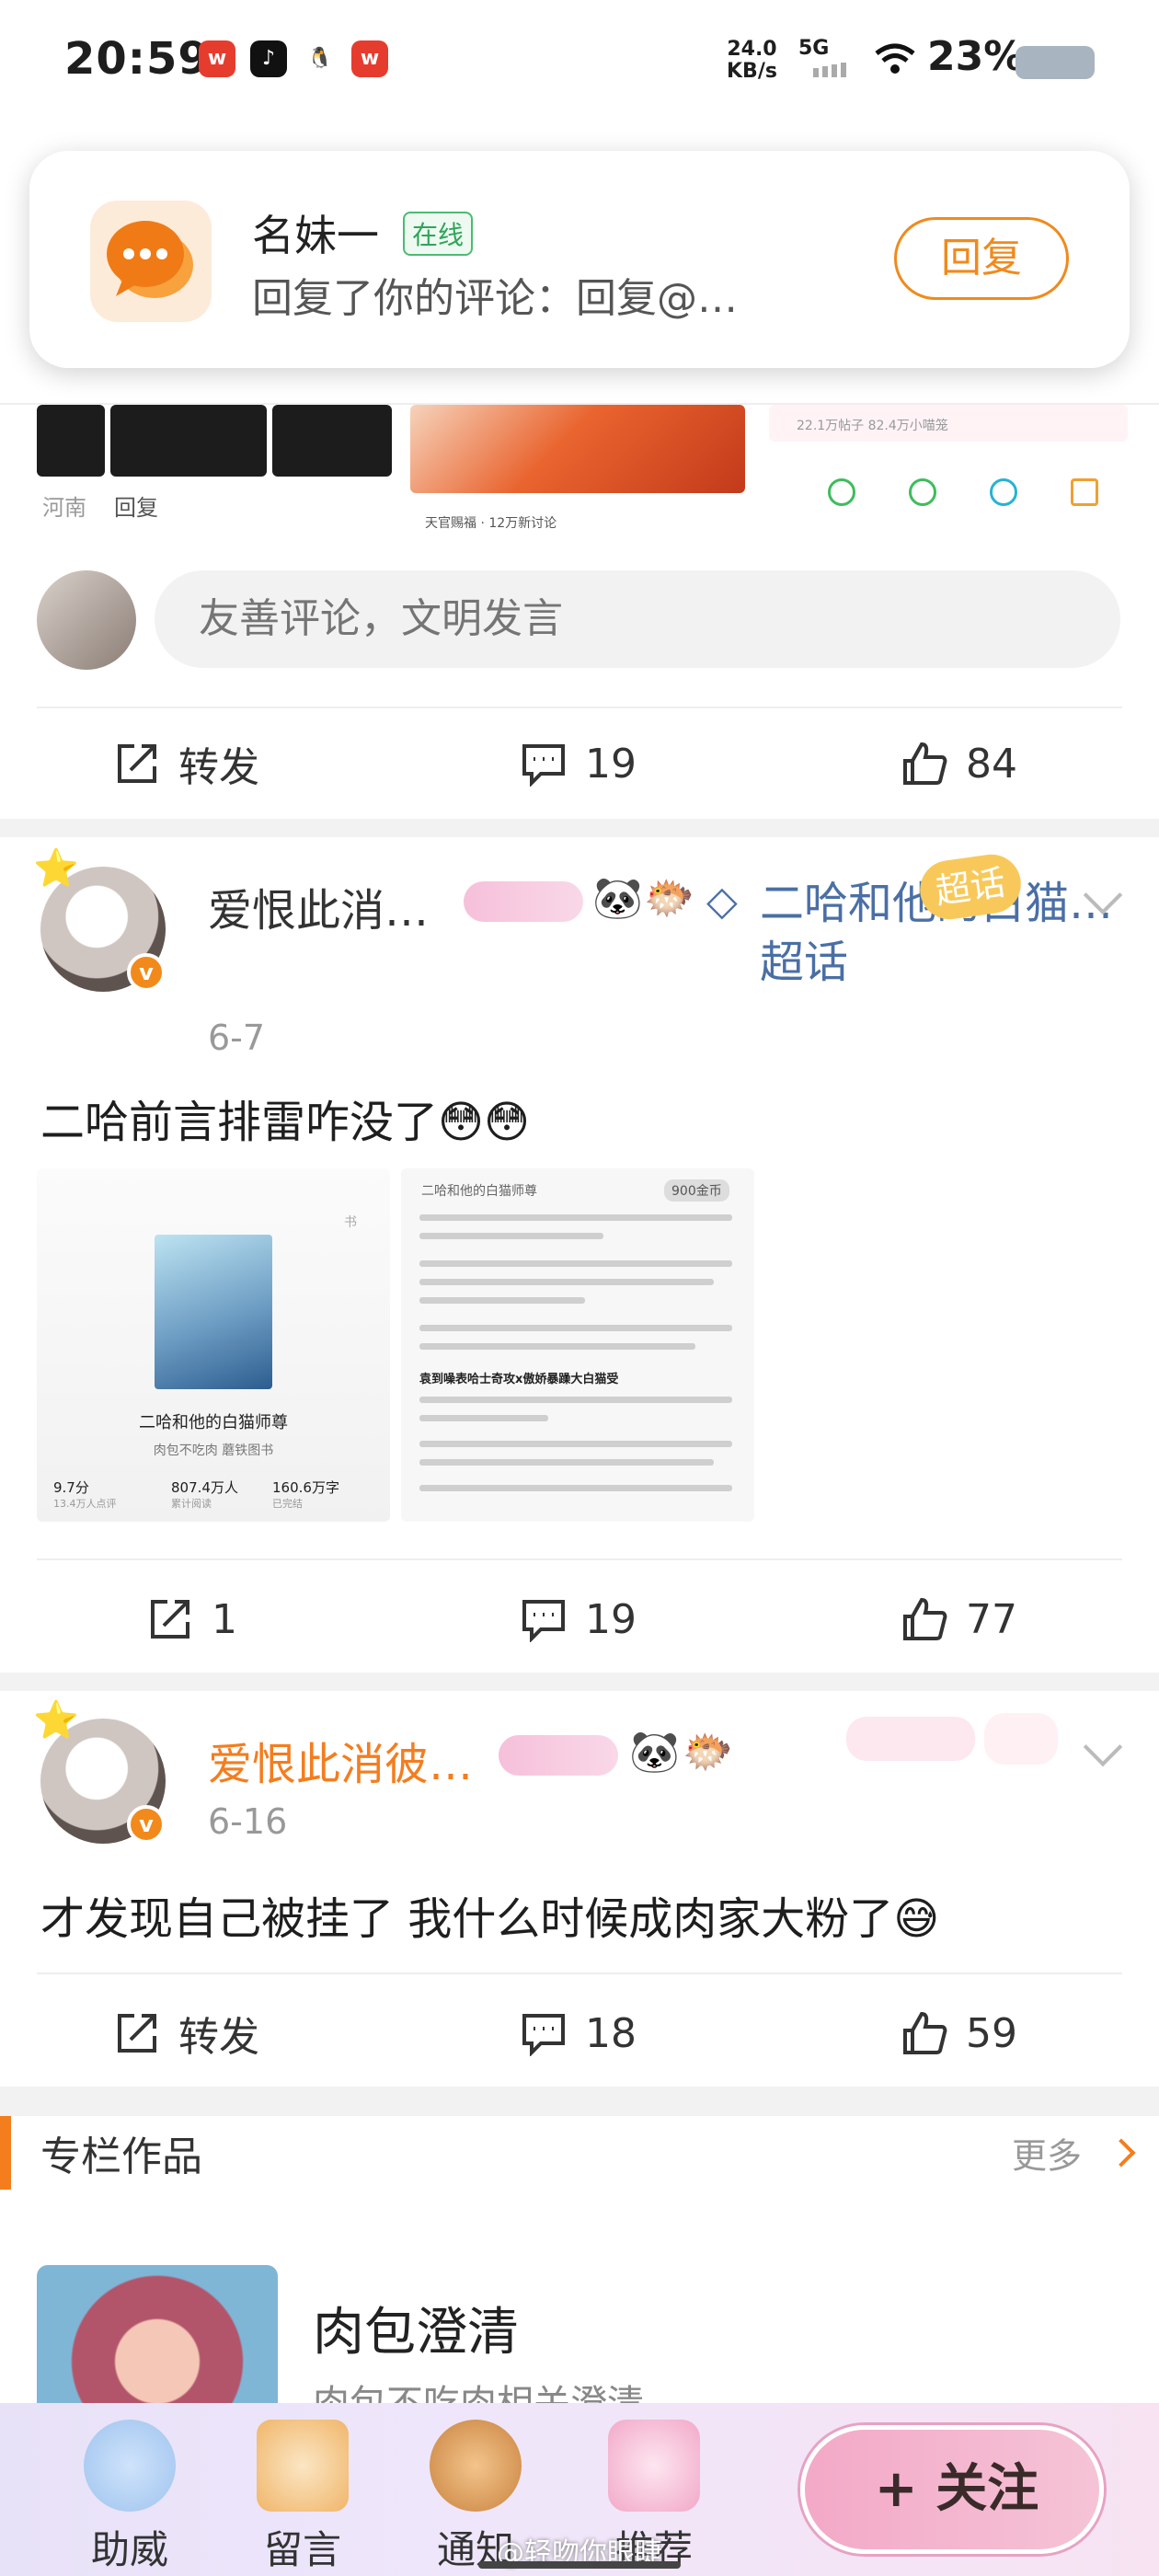 The width and height of the screenshot is (1159, 2576). What do you see at coordinates (579, 60) in the screenshot?
I see `status-bar: 20:59 w ♪ 🐧 w 24.0 KB/s 5G 23%` at bounding box center [579, 60].